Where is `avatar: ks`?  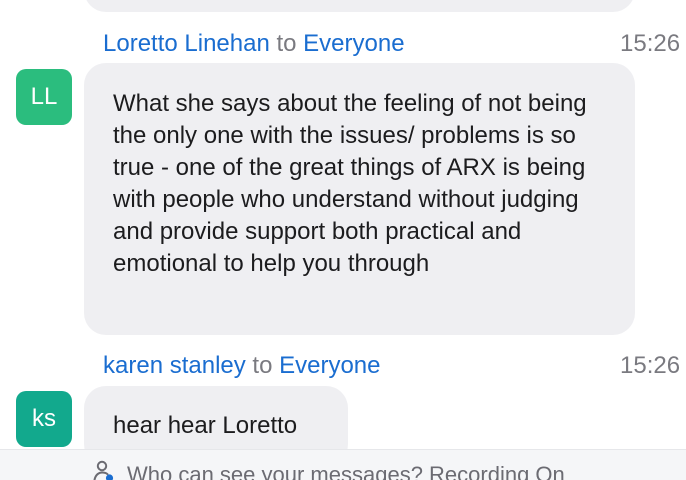 avatar: ks is located at coordinates (44, 419).